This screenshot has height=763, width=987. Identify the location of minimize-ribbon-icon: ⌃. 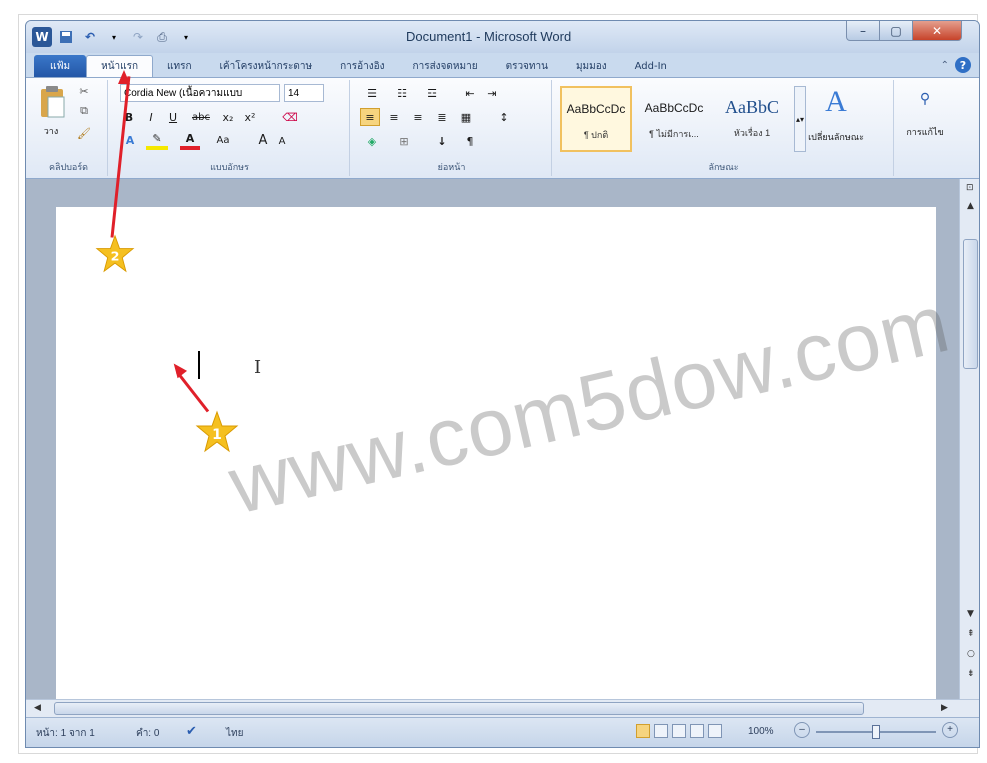
(945, 65).